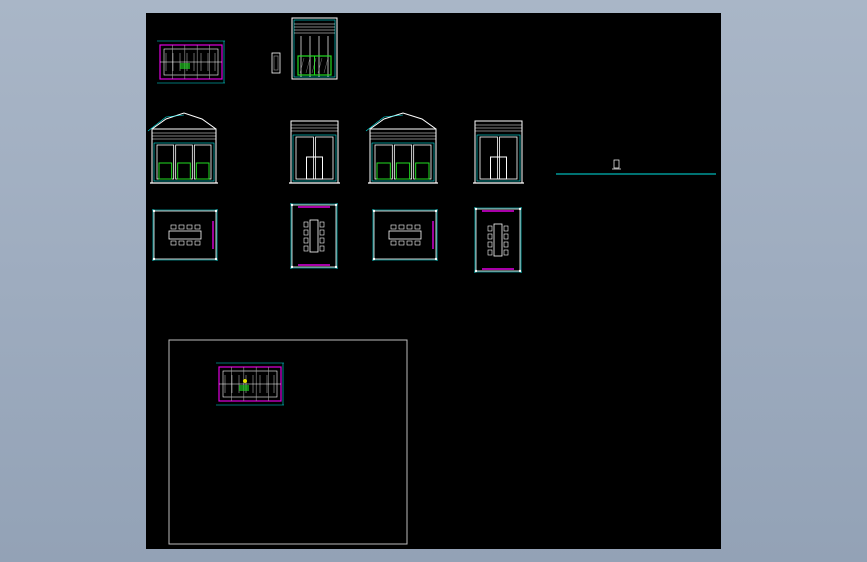 This screenshot has height=562, width=867. Describe the element at coordinates (314, 152) in the screenshot. I see `elevation-b` at that location.